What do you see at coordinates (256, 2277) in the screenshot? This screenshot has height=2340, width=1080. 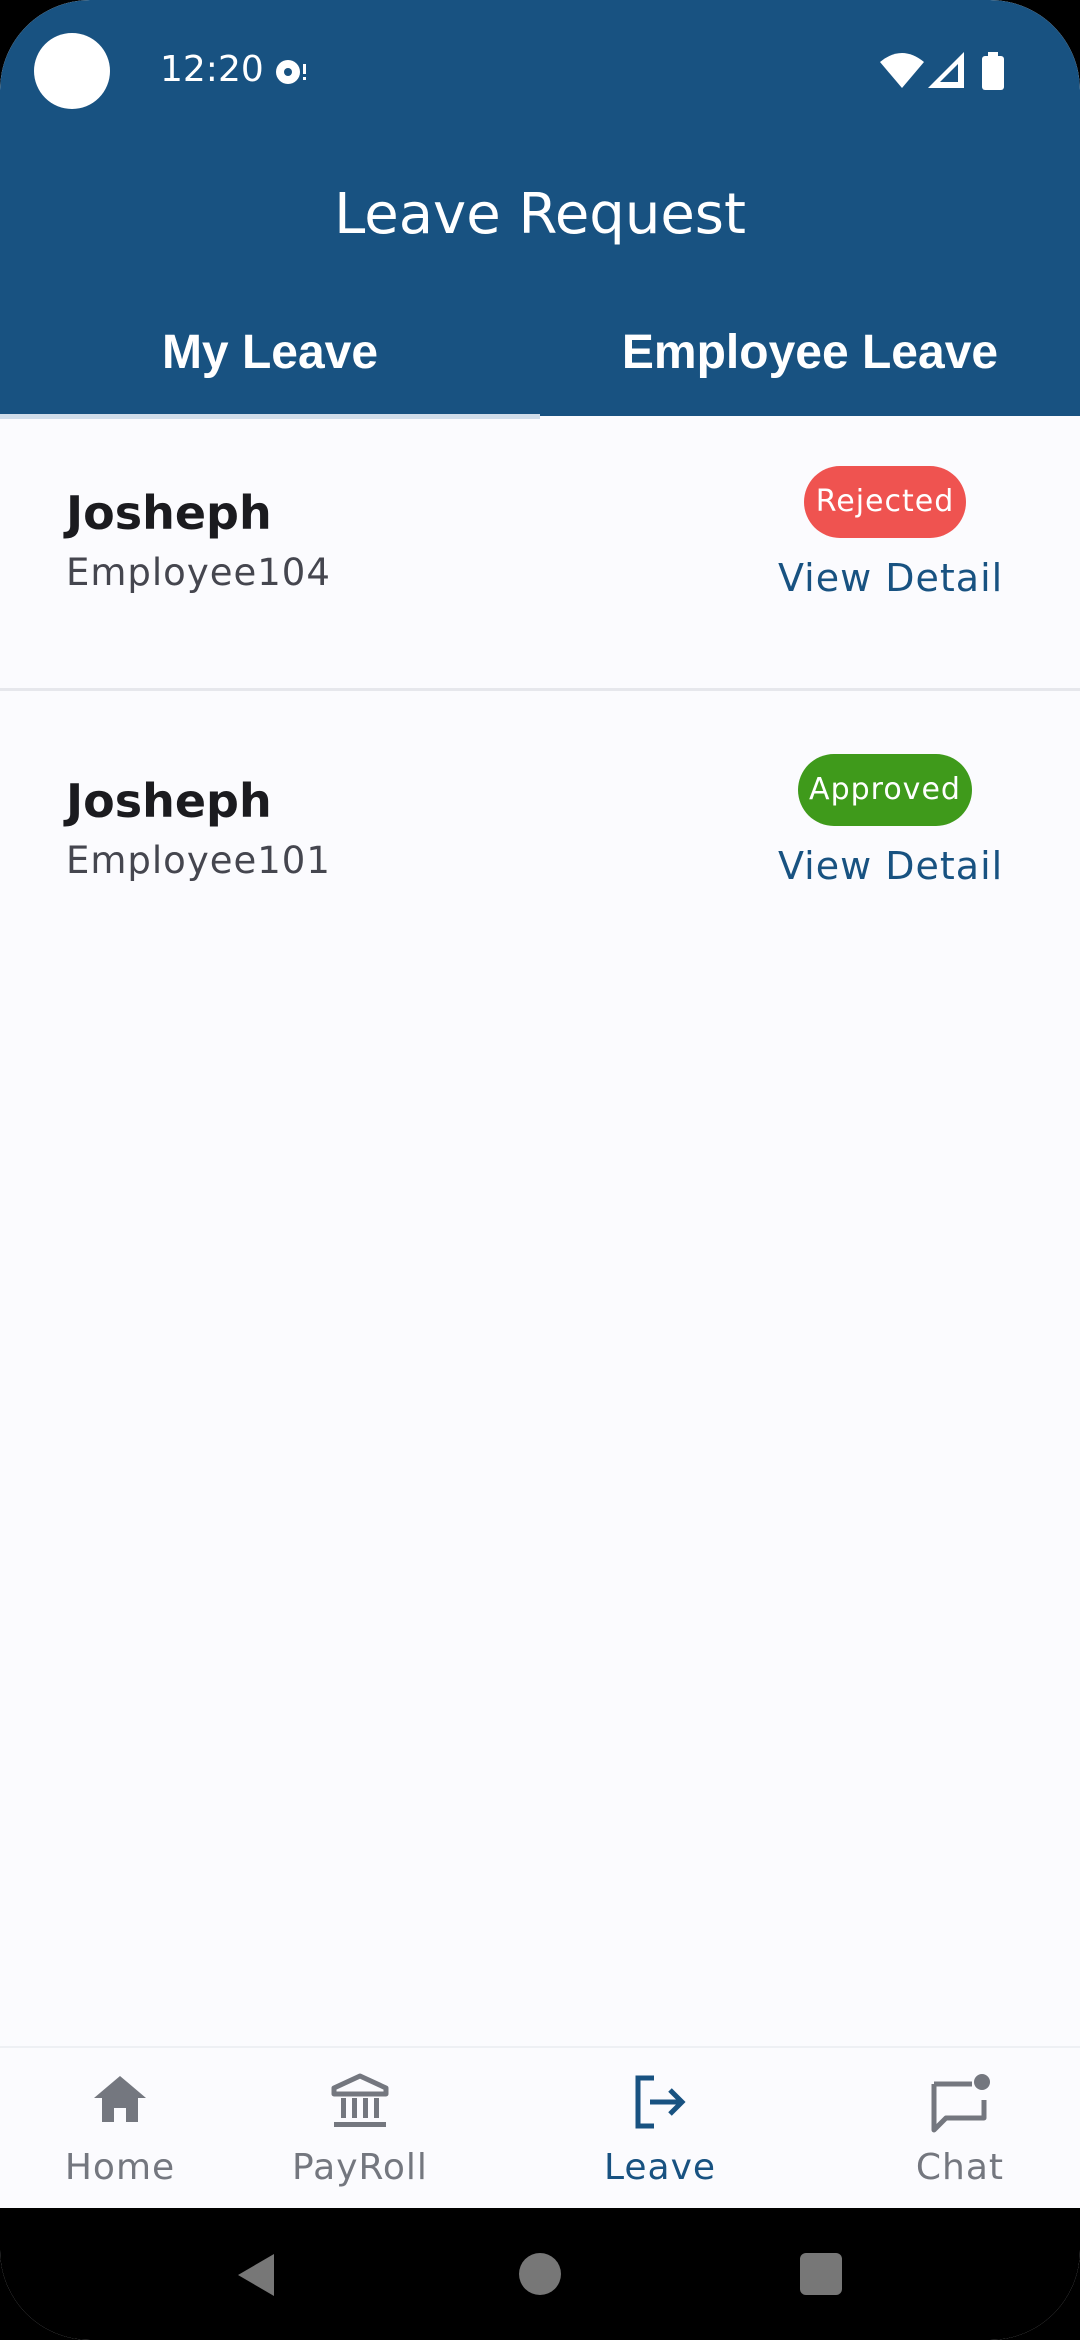 I see `back-icon` at bounding box center [256, 2277].